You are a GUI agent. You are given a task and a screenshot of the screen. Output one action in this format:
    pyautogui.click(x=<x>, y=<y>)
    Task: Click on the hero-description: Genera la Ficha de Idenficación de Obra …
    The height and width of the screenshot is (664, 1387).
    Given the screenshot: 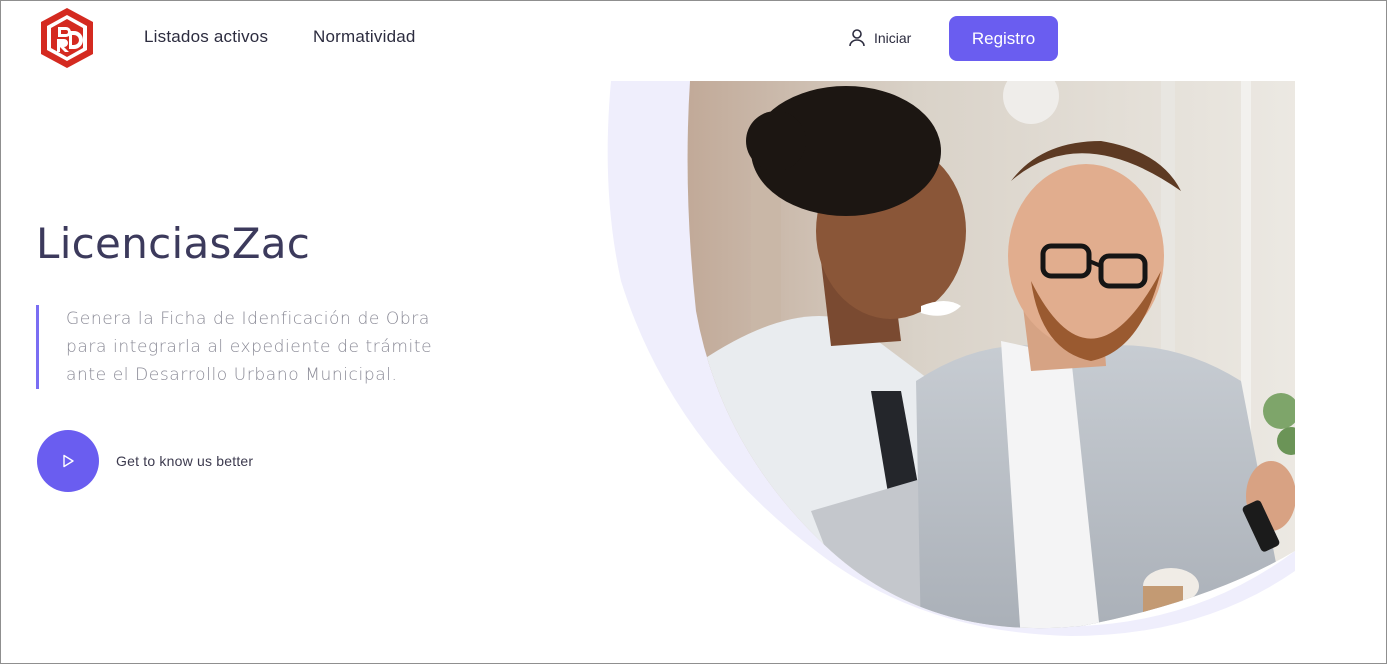 What is the action you would take?
    pyautogui.click(x=246, y=347)
    